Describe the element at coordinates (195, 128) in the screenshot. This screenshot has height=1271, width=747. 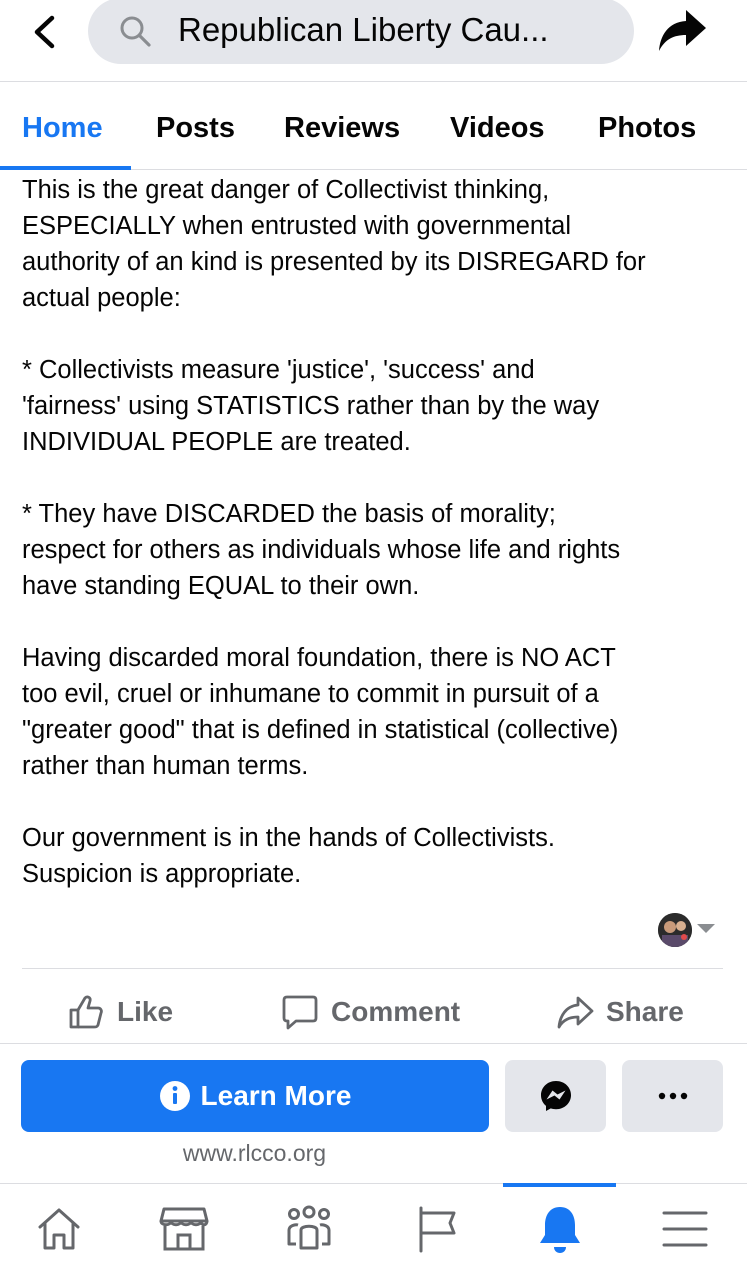
I see `tab-posts: Posts` at that location.